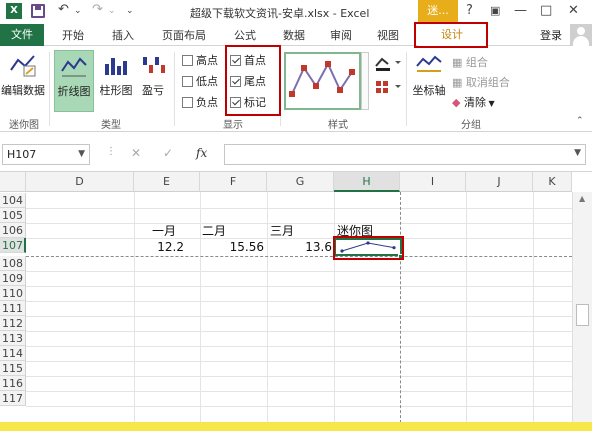  Describe the element at coordinates (159, 247) in the screenshot. I see `cell-e107: 12.2` at that location.